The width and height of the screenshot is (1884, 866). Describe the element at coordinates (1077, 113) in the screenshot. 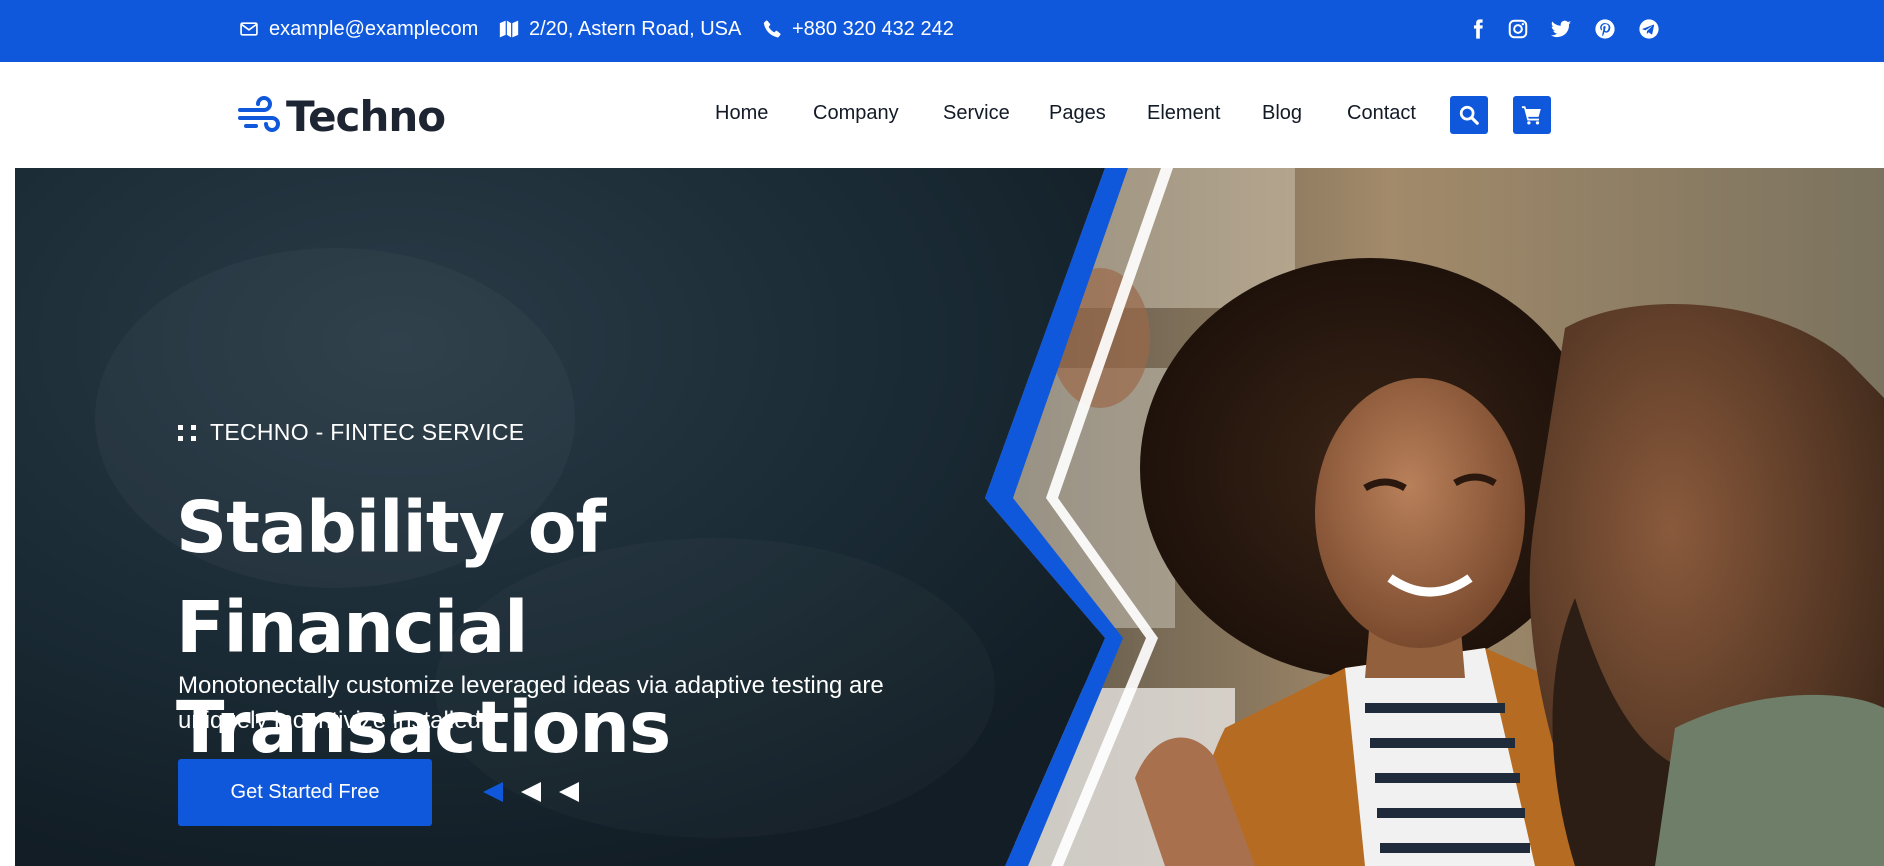

I see `nav-pages: Pages` at that location.